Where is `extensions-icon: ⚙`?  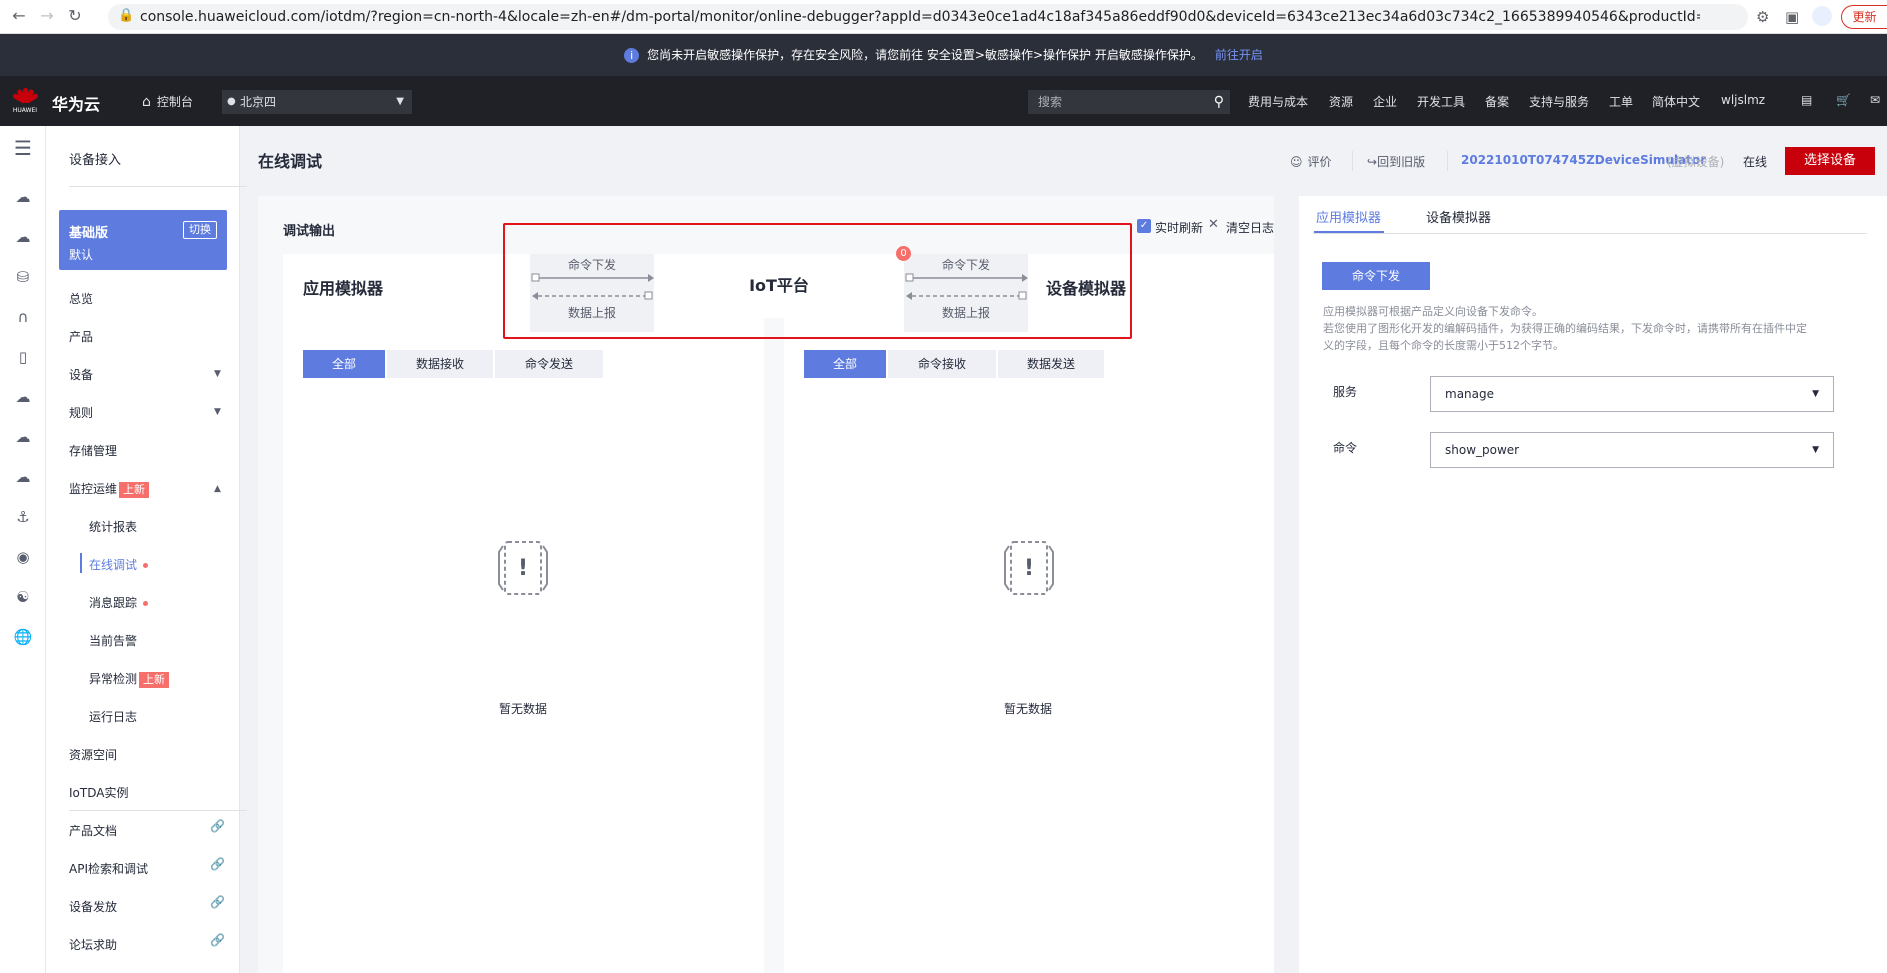
extensions-icon: ⚙ is located at coordinates (1762, 17).